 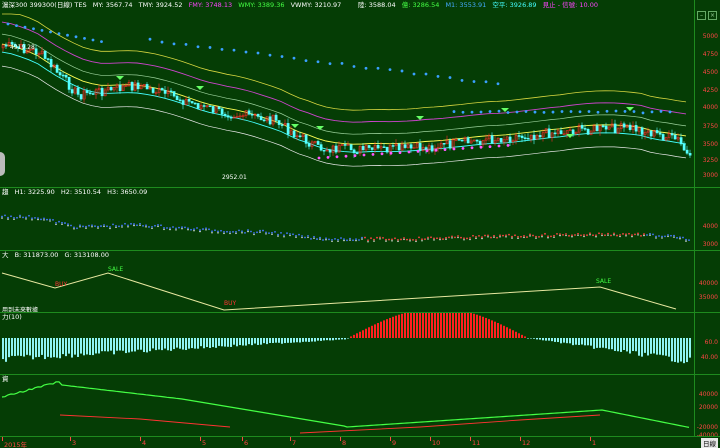 I want to click on trend-panel: 趨 H1: 3225.90 H2: 3510.54 H3: 3650.09, so click(x=347, y=219).